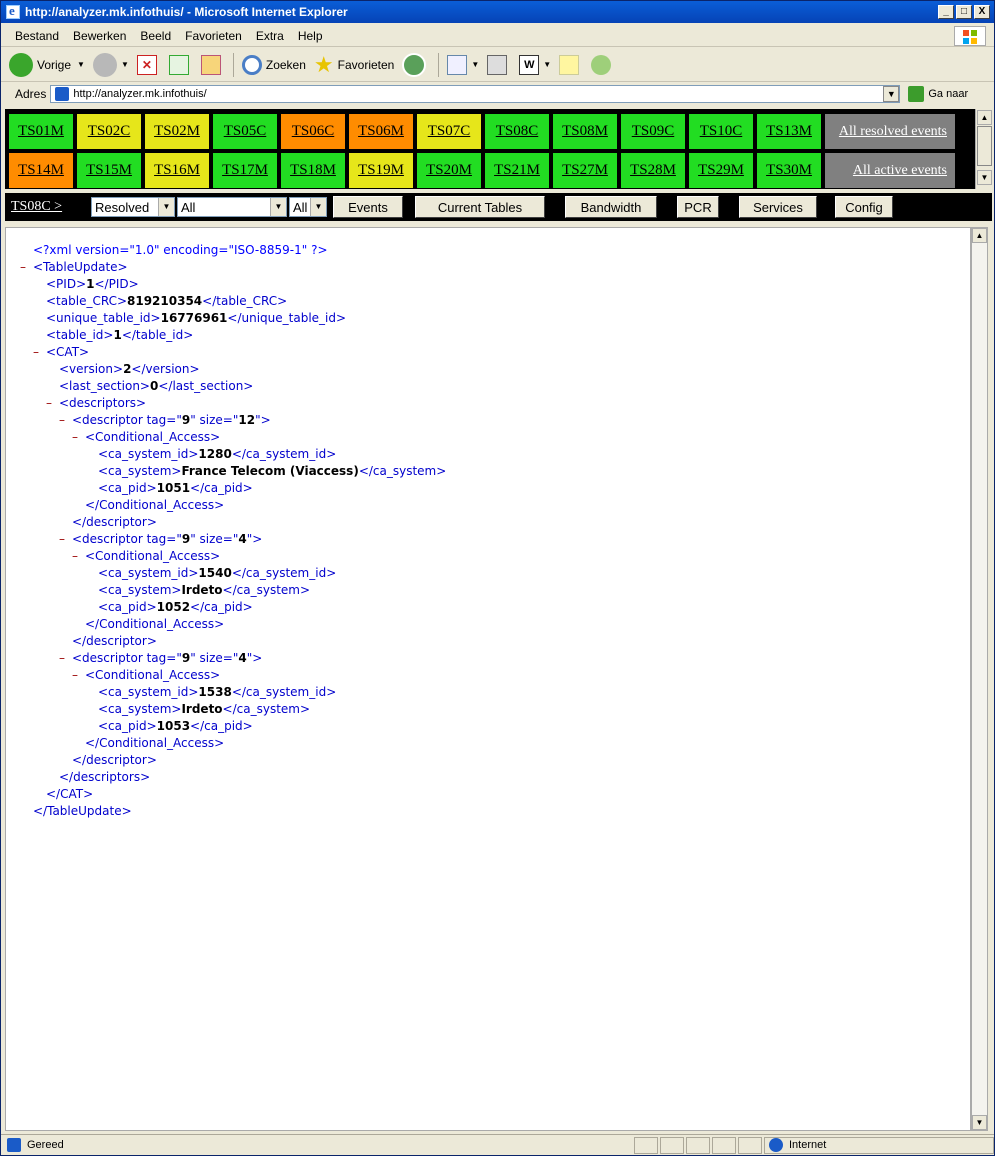 The image size is (995, 1156). What do you see at coordinates (721, 131) in the screenshot?
I see `ts-link: TS10C` at bounding box center [721, 131].